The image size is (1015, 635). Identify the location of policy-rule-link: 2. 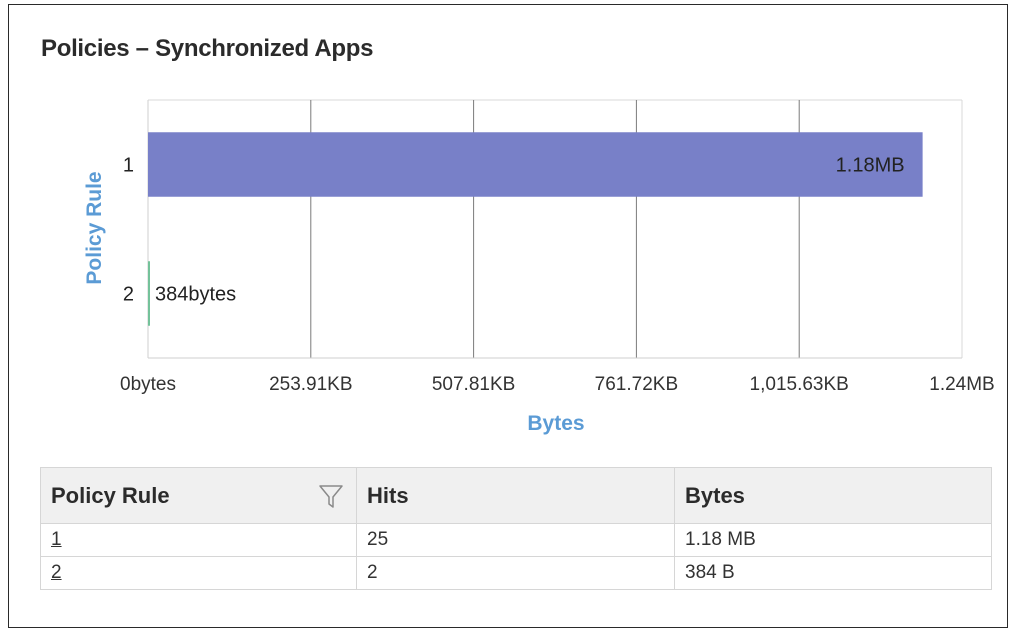
(56, 572).